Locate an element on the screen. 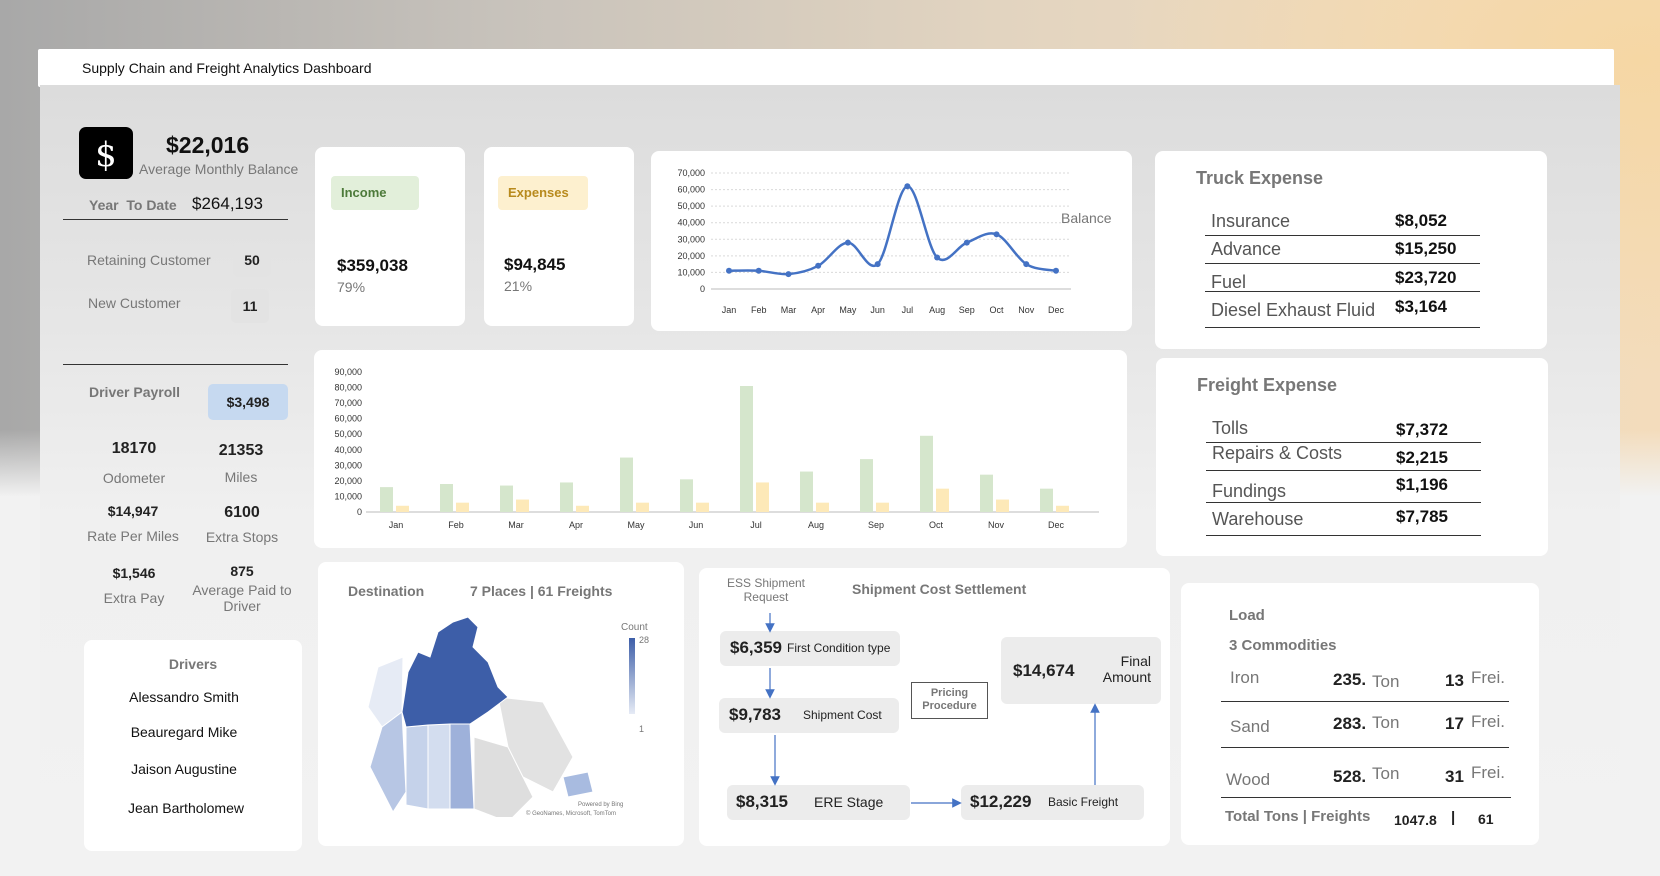  shipment-cost-label: Shipment Cost is located at coordinates (842, 715).